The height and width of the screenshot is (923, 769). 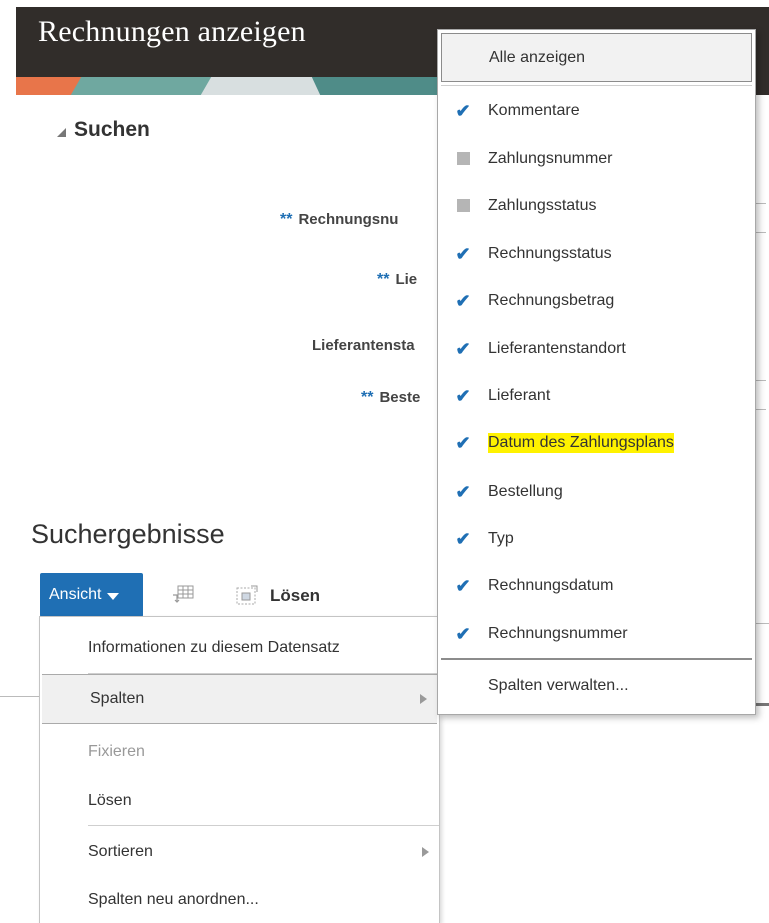 What do you see at coordinates (363, 345) in the screenshot?
I see `field-label-lieferantenstandort: Lieferantensta` at bounding box center [363, 345].